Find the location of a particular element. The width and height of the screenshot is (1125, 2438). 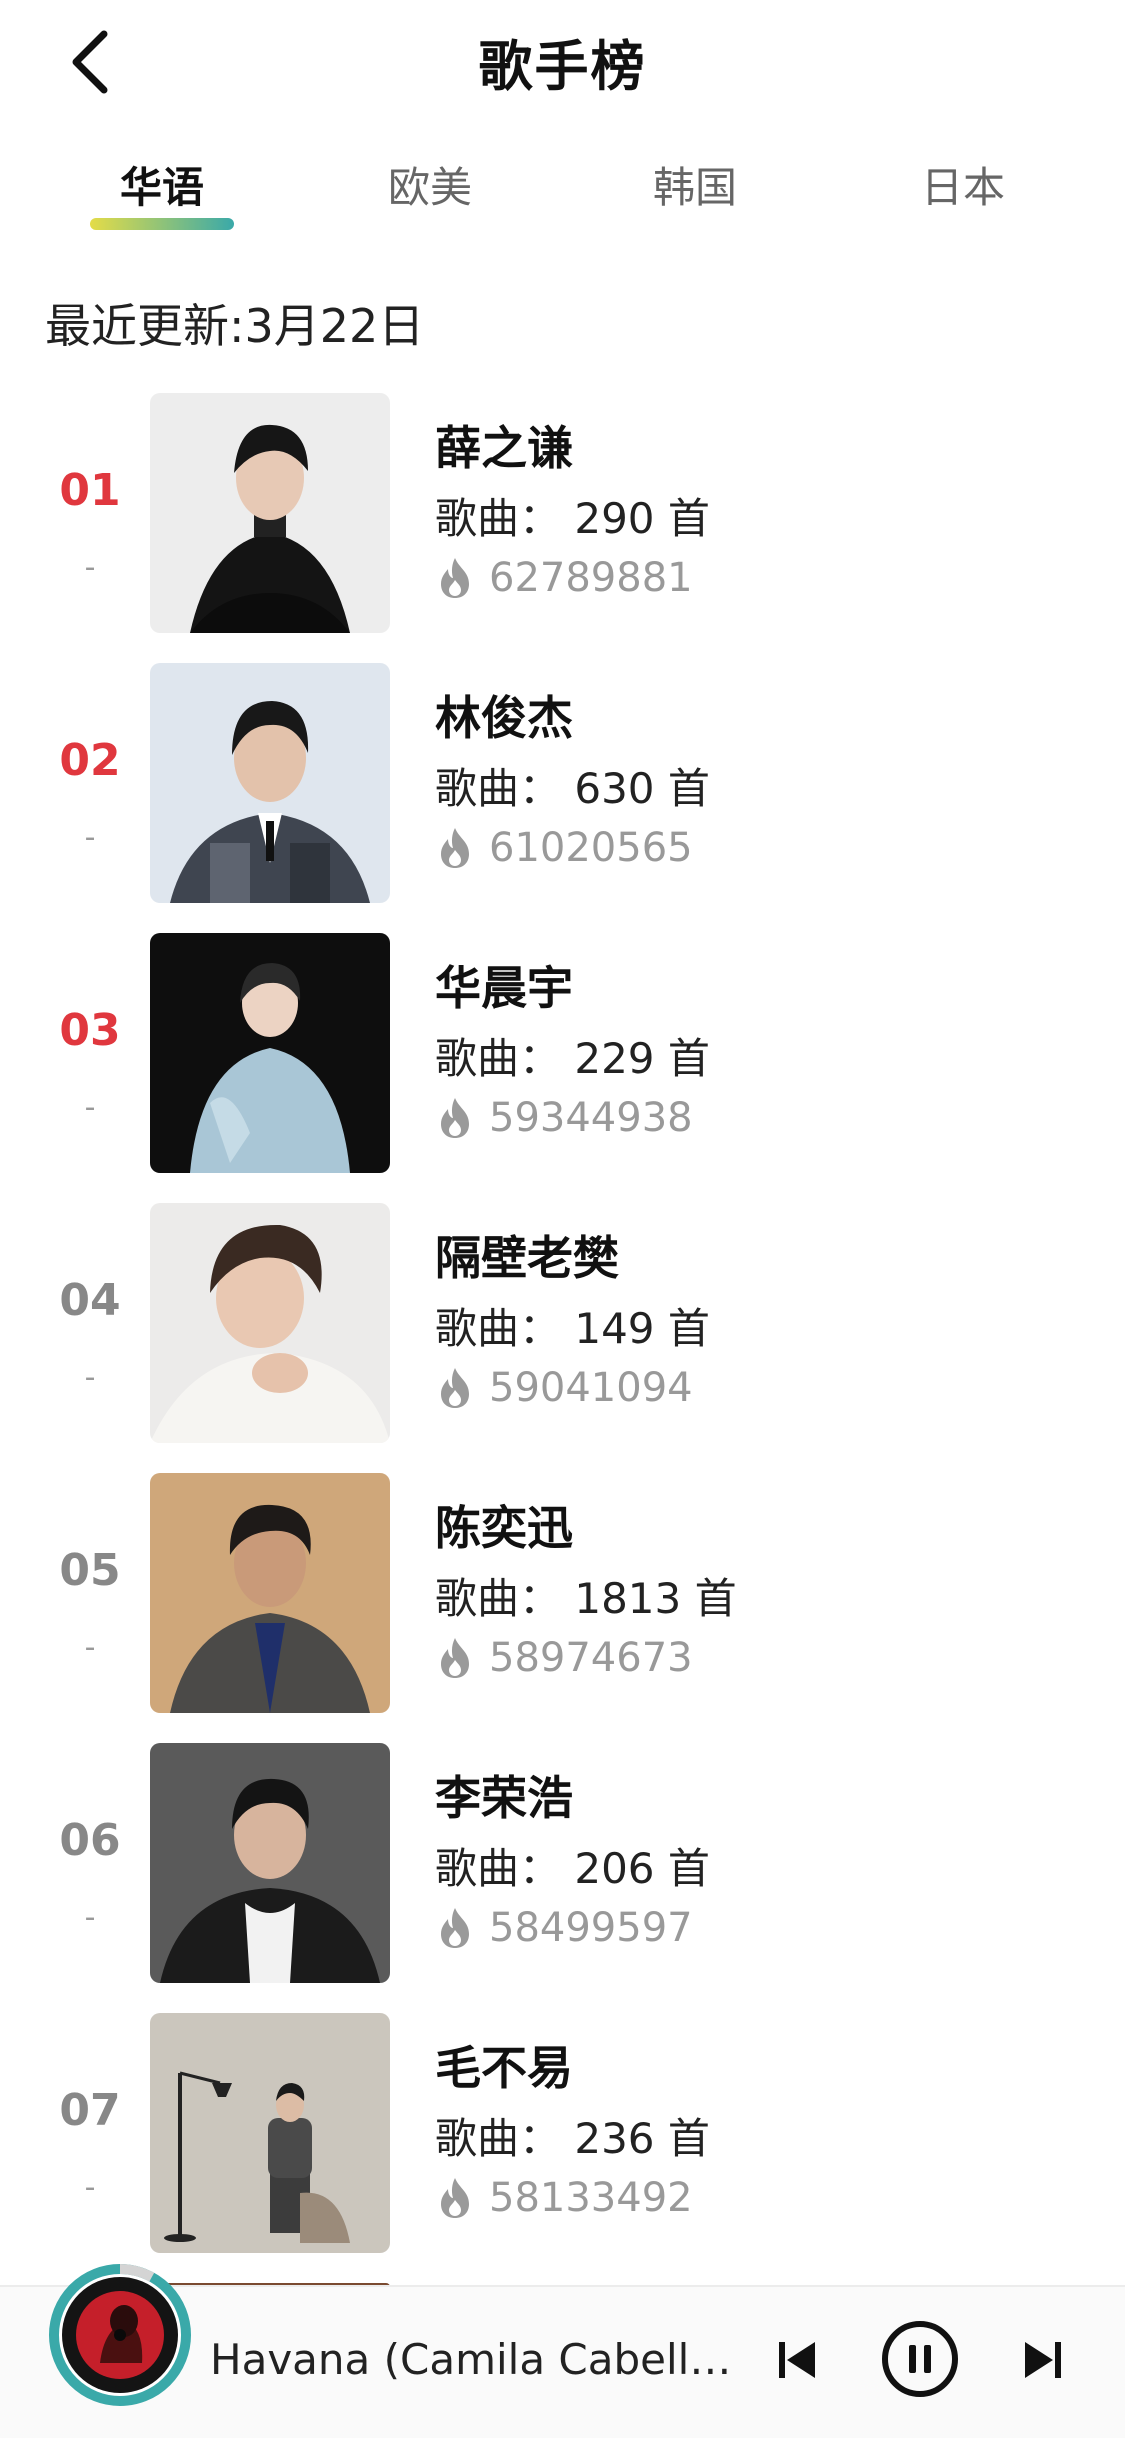

list-item: 05 - 陈奕迅 歌曲： 1813 首 58974673 is located at coordinates (562, 1592).